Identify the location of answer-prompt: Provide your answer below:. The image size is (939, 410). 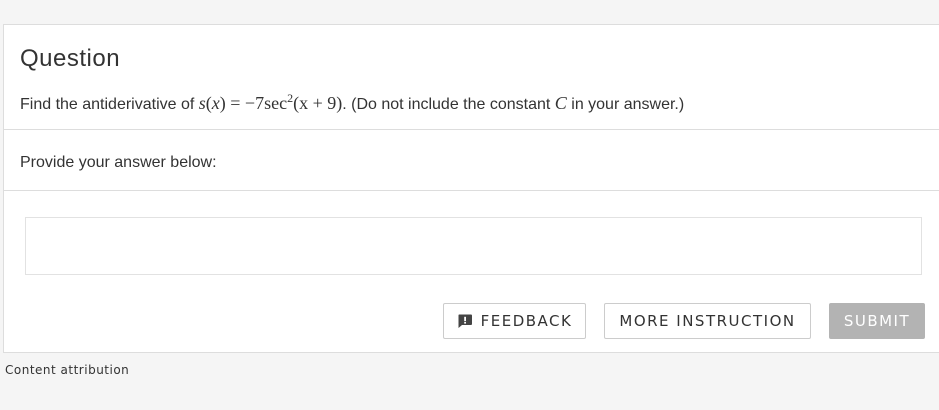
(118, 162).